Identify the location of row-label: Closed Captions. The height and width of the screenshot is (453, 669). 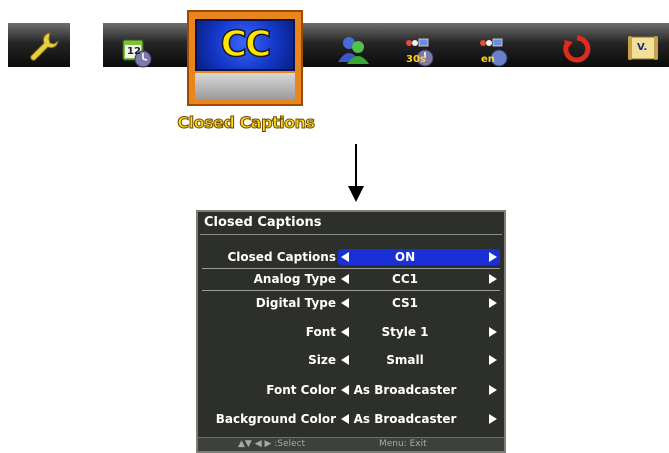
(282, 257).